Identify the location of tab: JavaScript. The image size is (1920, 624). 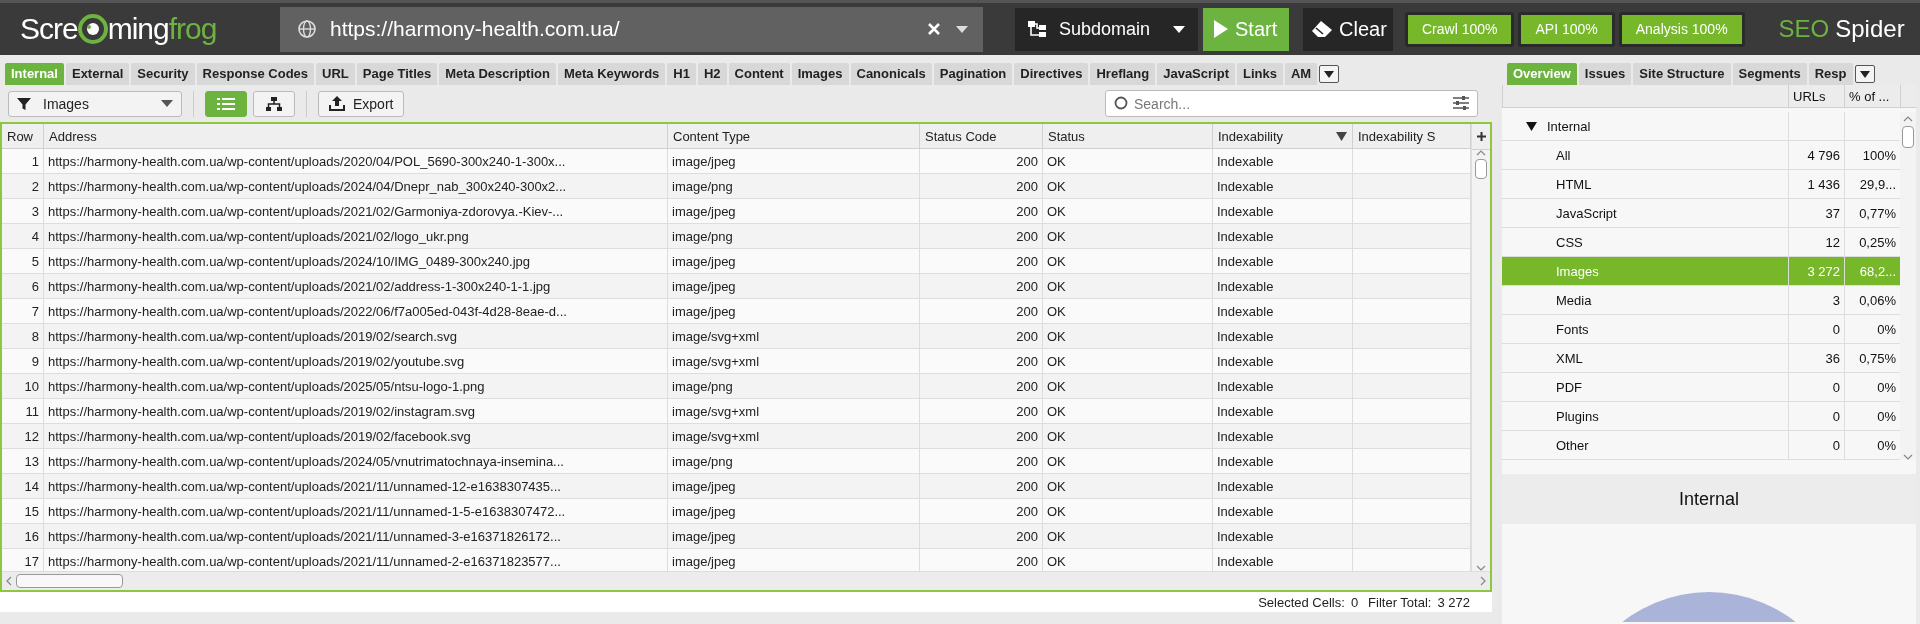
(1196, 74).